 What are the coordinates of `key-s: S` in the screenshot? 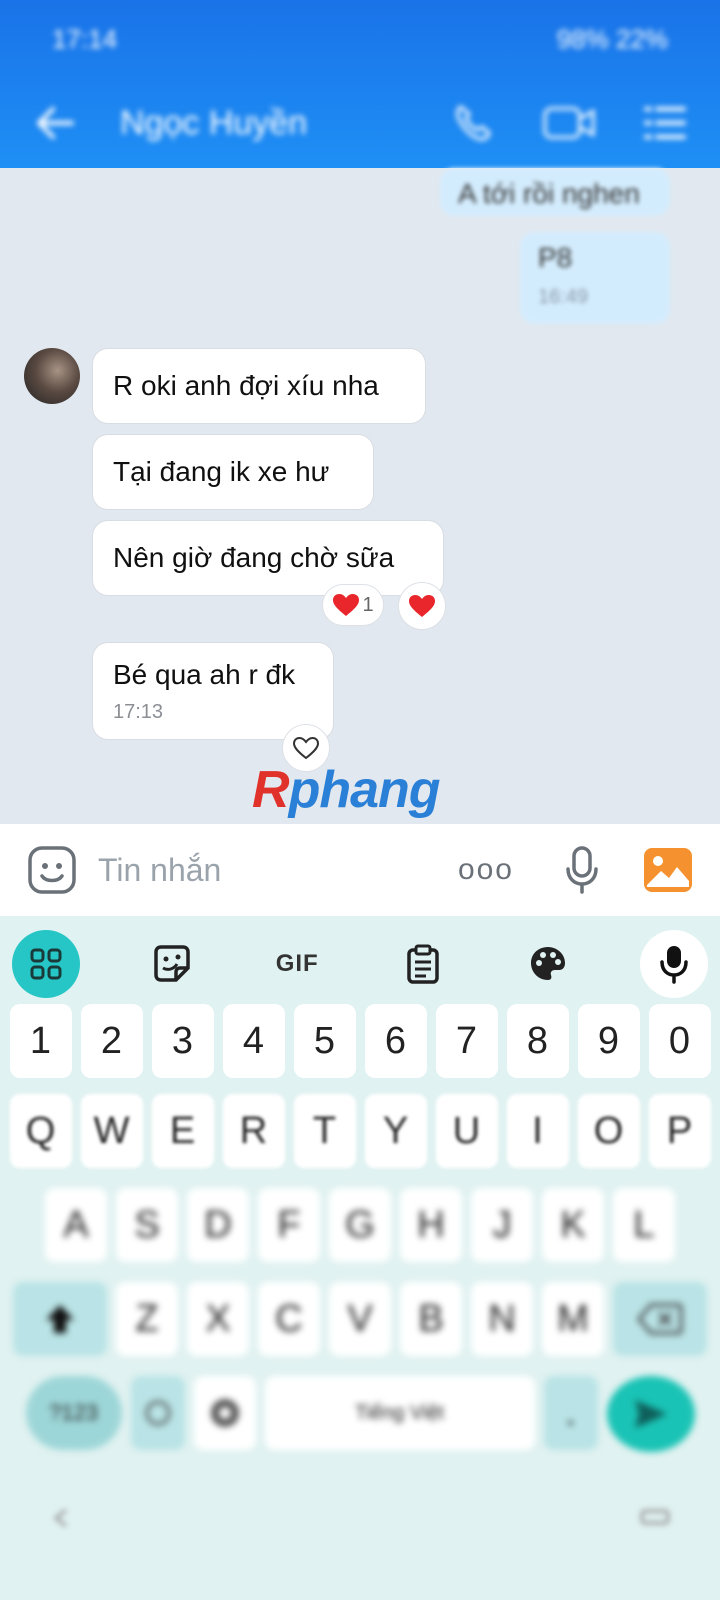 It's located at (147, 1225).